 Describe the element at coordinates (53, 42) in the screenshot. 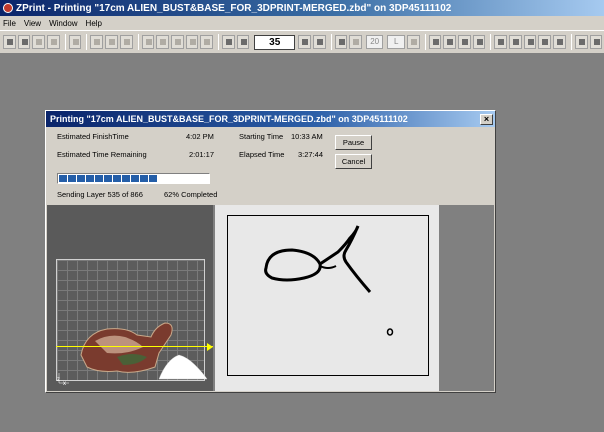

I see `save-as-icon` at that location.